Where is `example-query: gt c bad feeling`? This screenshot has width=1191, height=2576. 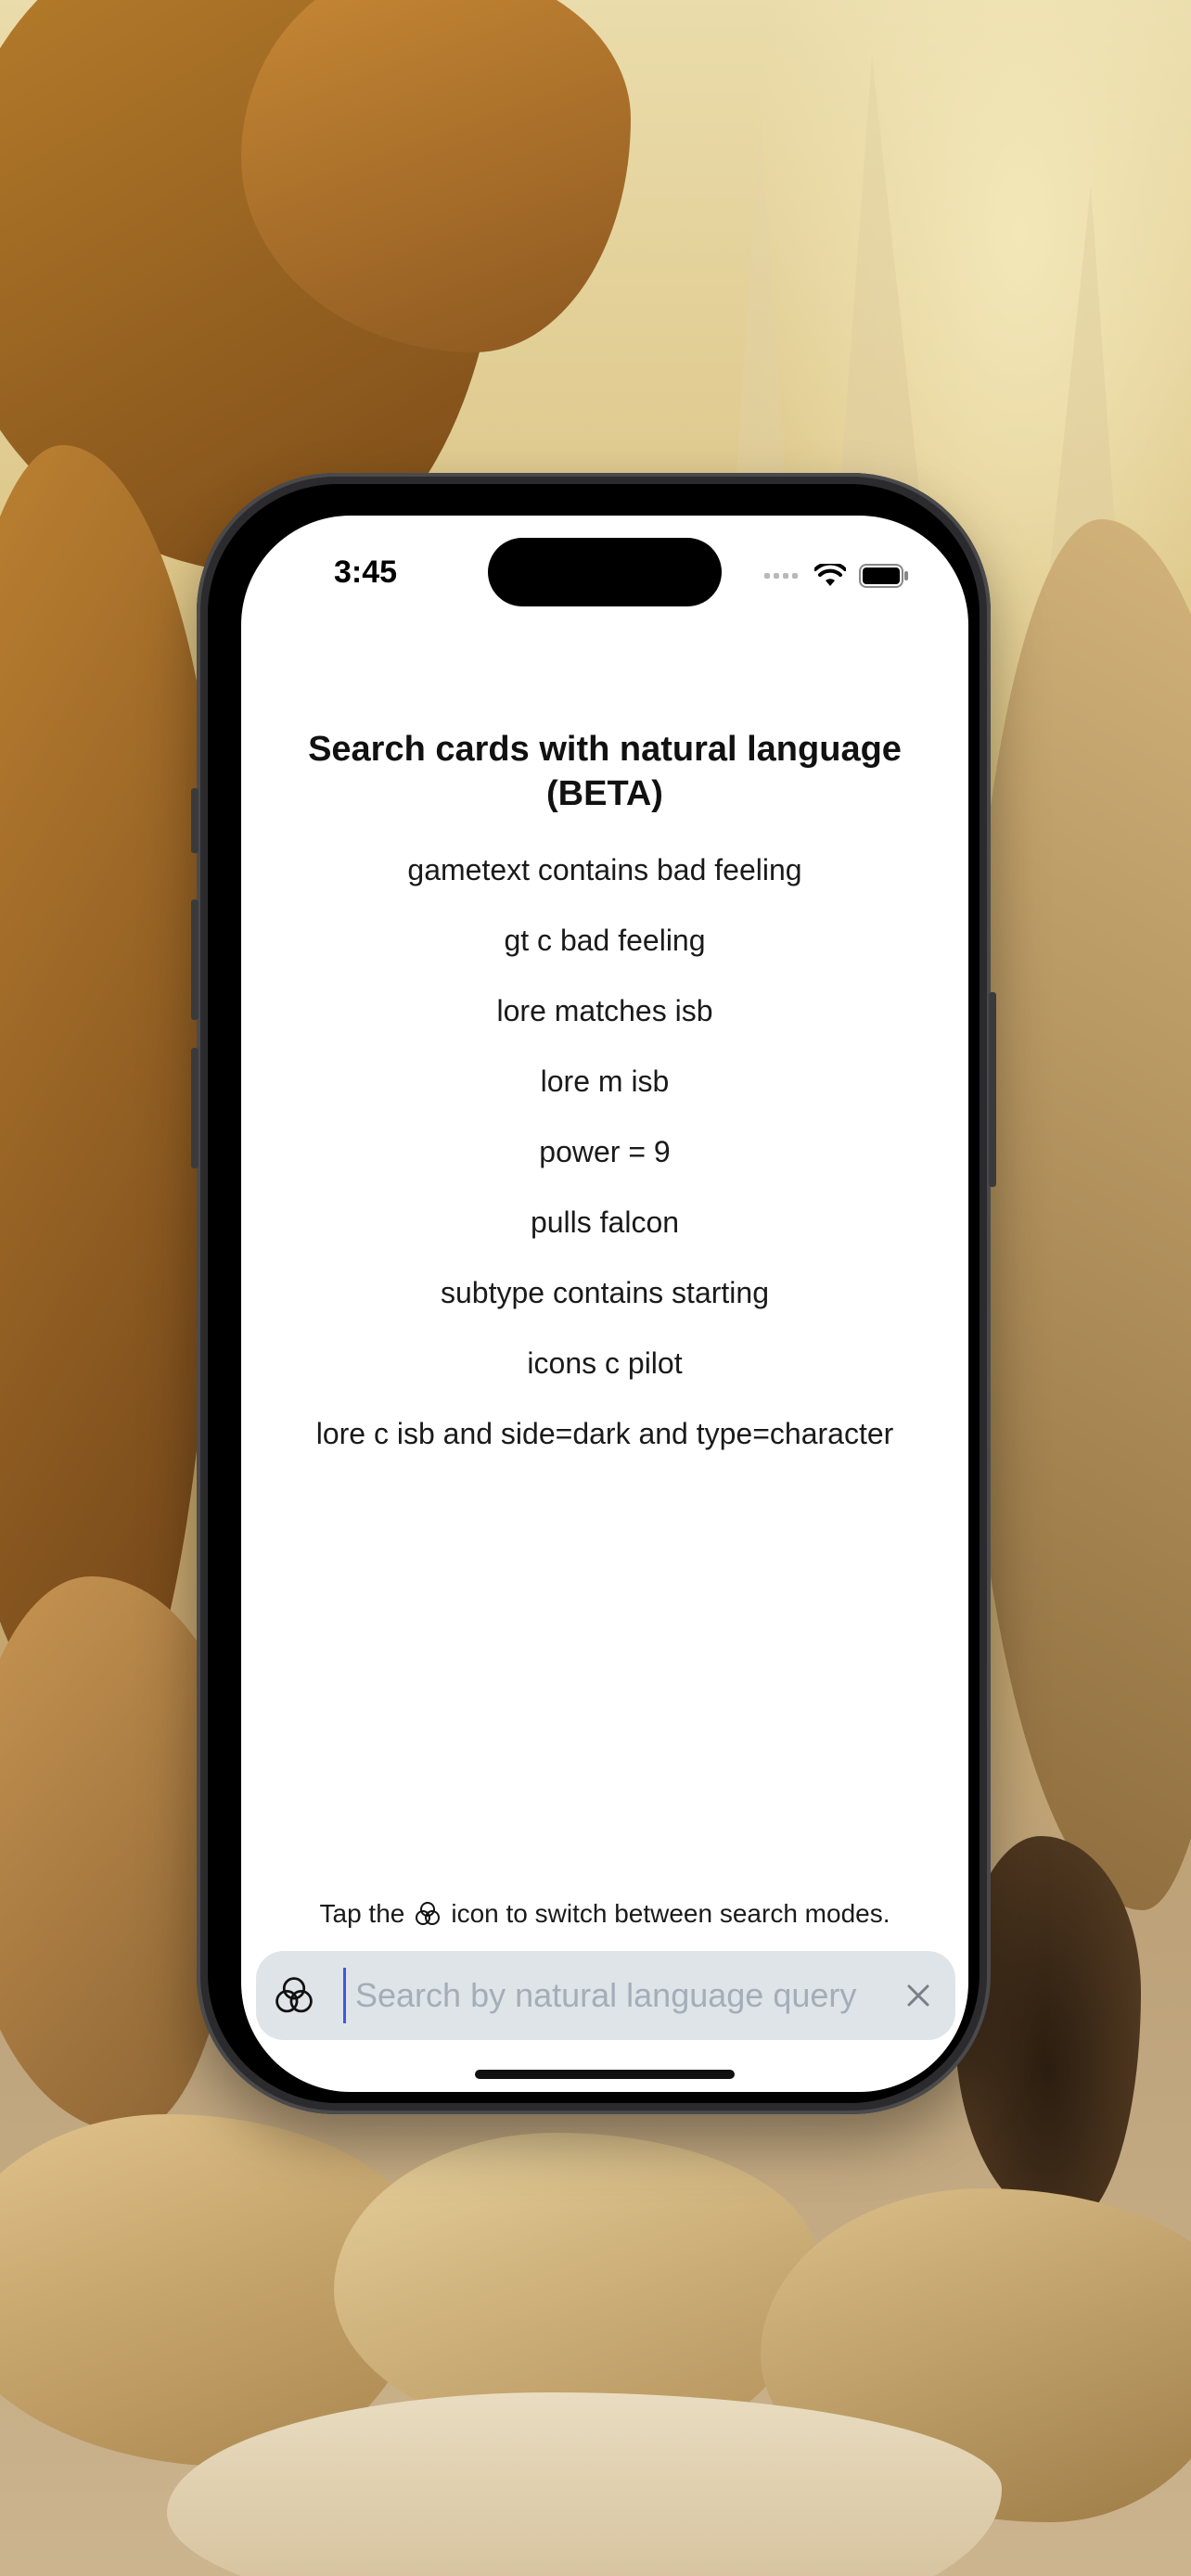 example-query: gt c bad feeling is located at coordinates (605, 957).